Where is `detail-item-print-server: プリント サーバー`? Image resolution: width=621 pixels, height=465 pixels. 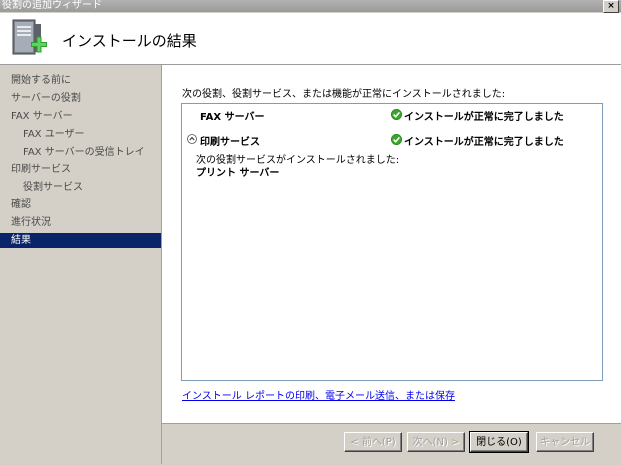
detail-item-print-server: プリント サーバー is located at coordinates (238, 173).